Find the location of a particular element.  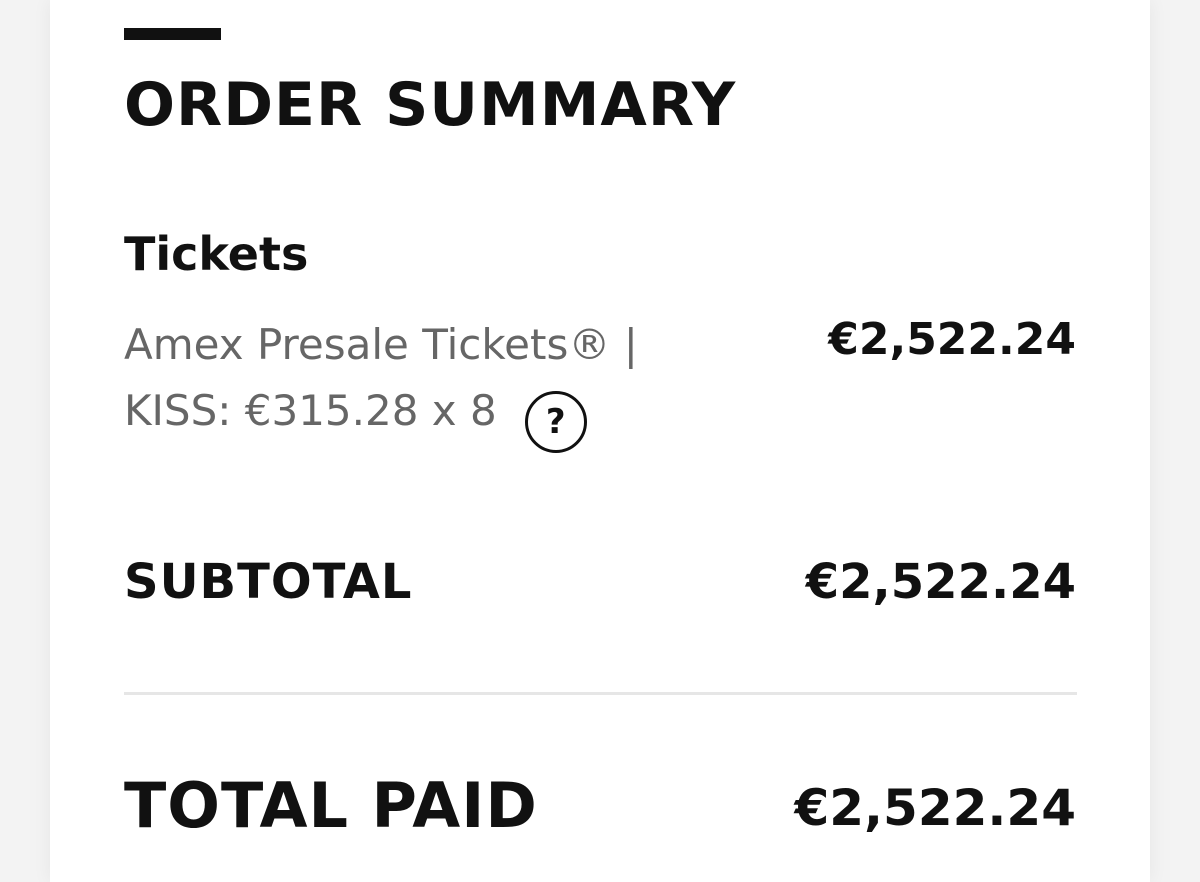

order-summary-title: ORDER SUMMARY is located at coordinates (430, 105).